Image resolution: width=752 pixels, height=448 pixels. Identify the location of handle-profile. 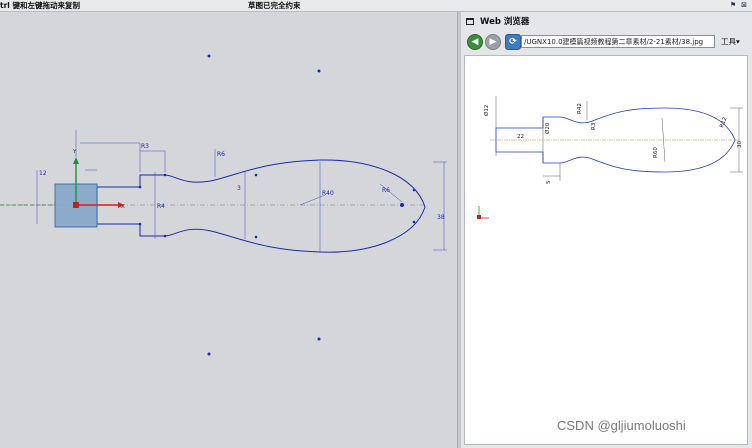
(261, 206).